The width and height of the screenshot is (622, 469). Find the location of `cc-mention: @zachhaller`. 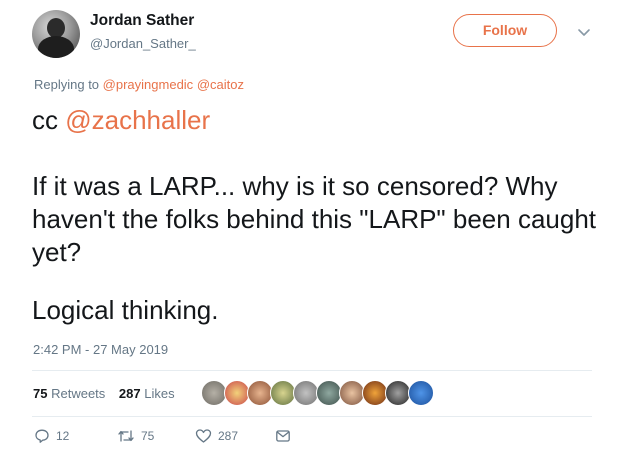

cc-mention: @zachhaller is located at coordinates (137, 120).